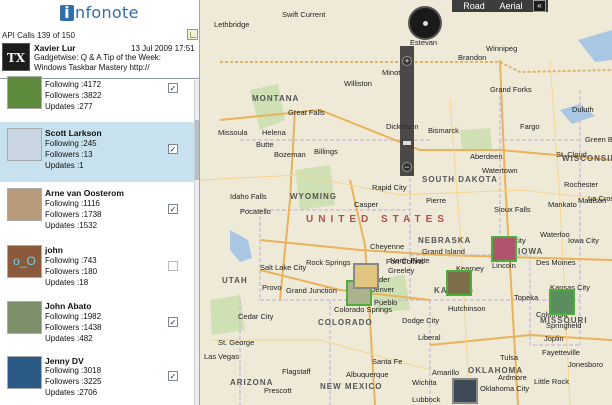  I want to click on city-label: Des Moines, so click(556, 262).